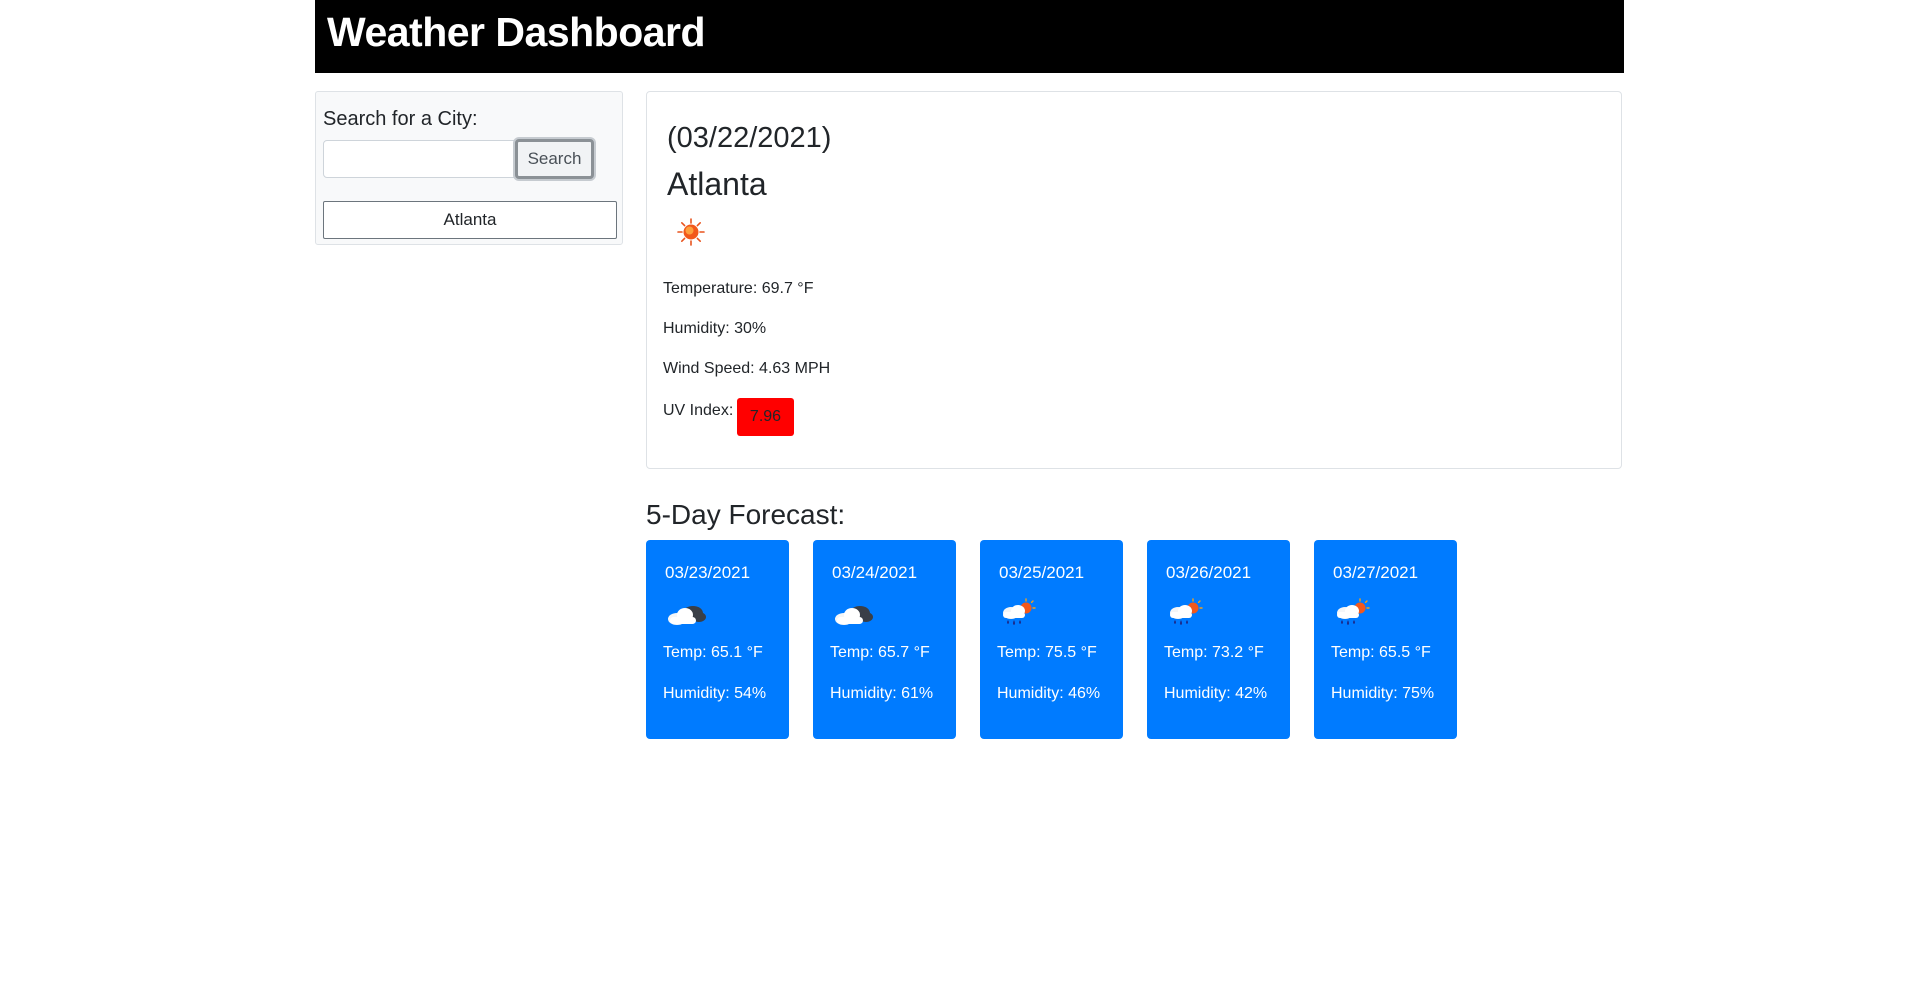  I want to click on uv-index-label: UV Index:, so click(698, 410).